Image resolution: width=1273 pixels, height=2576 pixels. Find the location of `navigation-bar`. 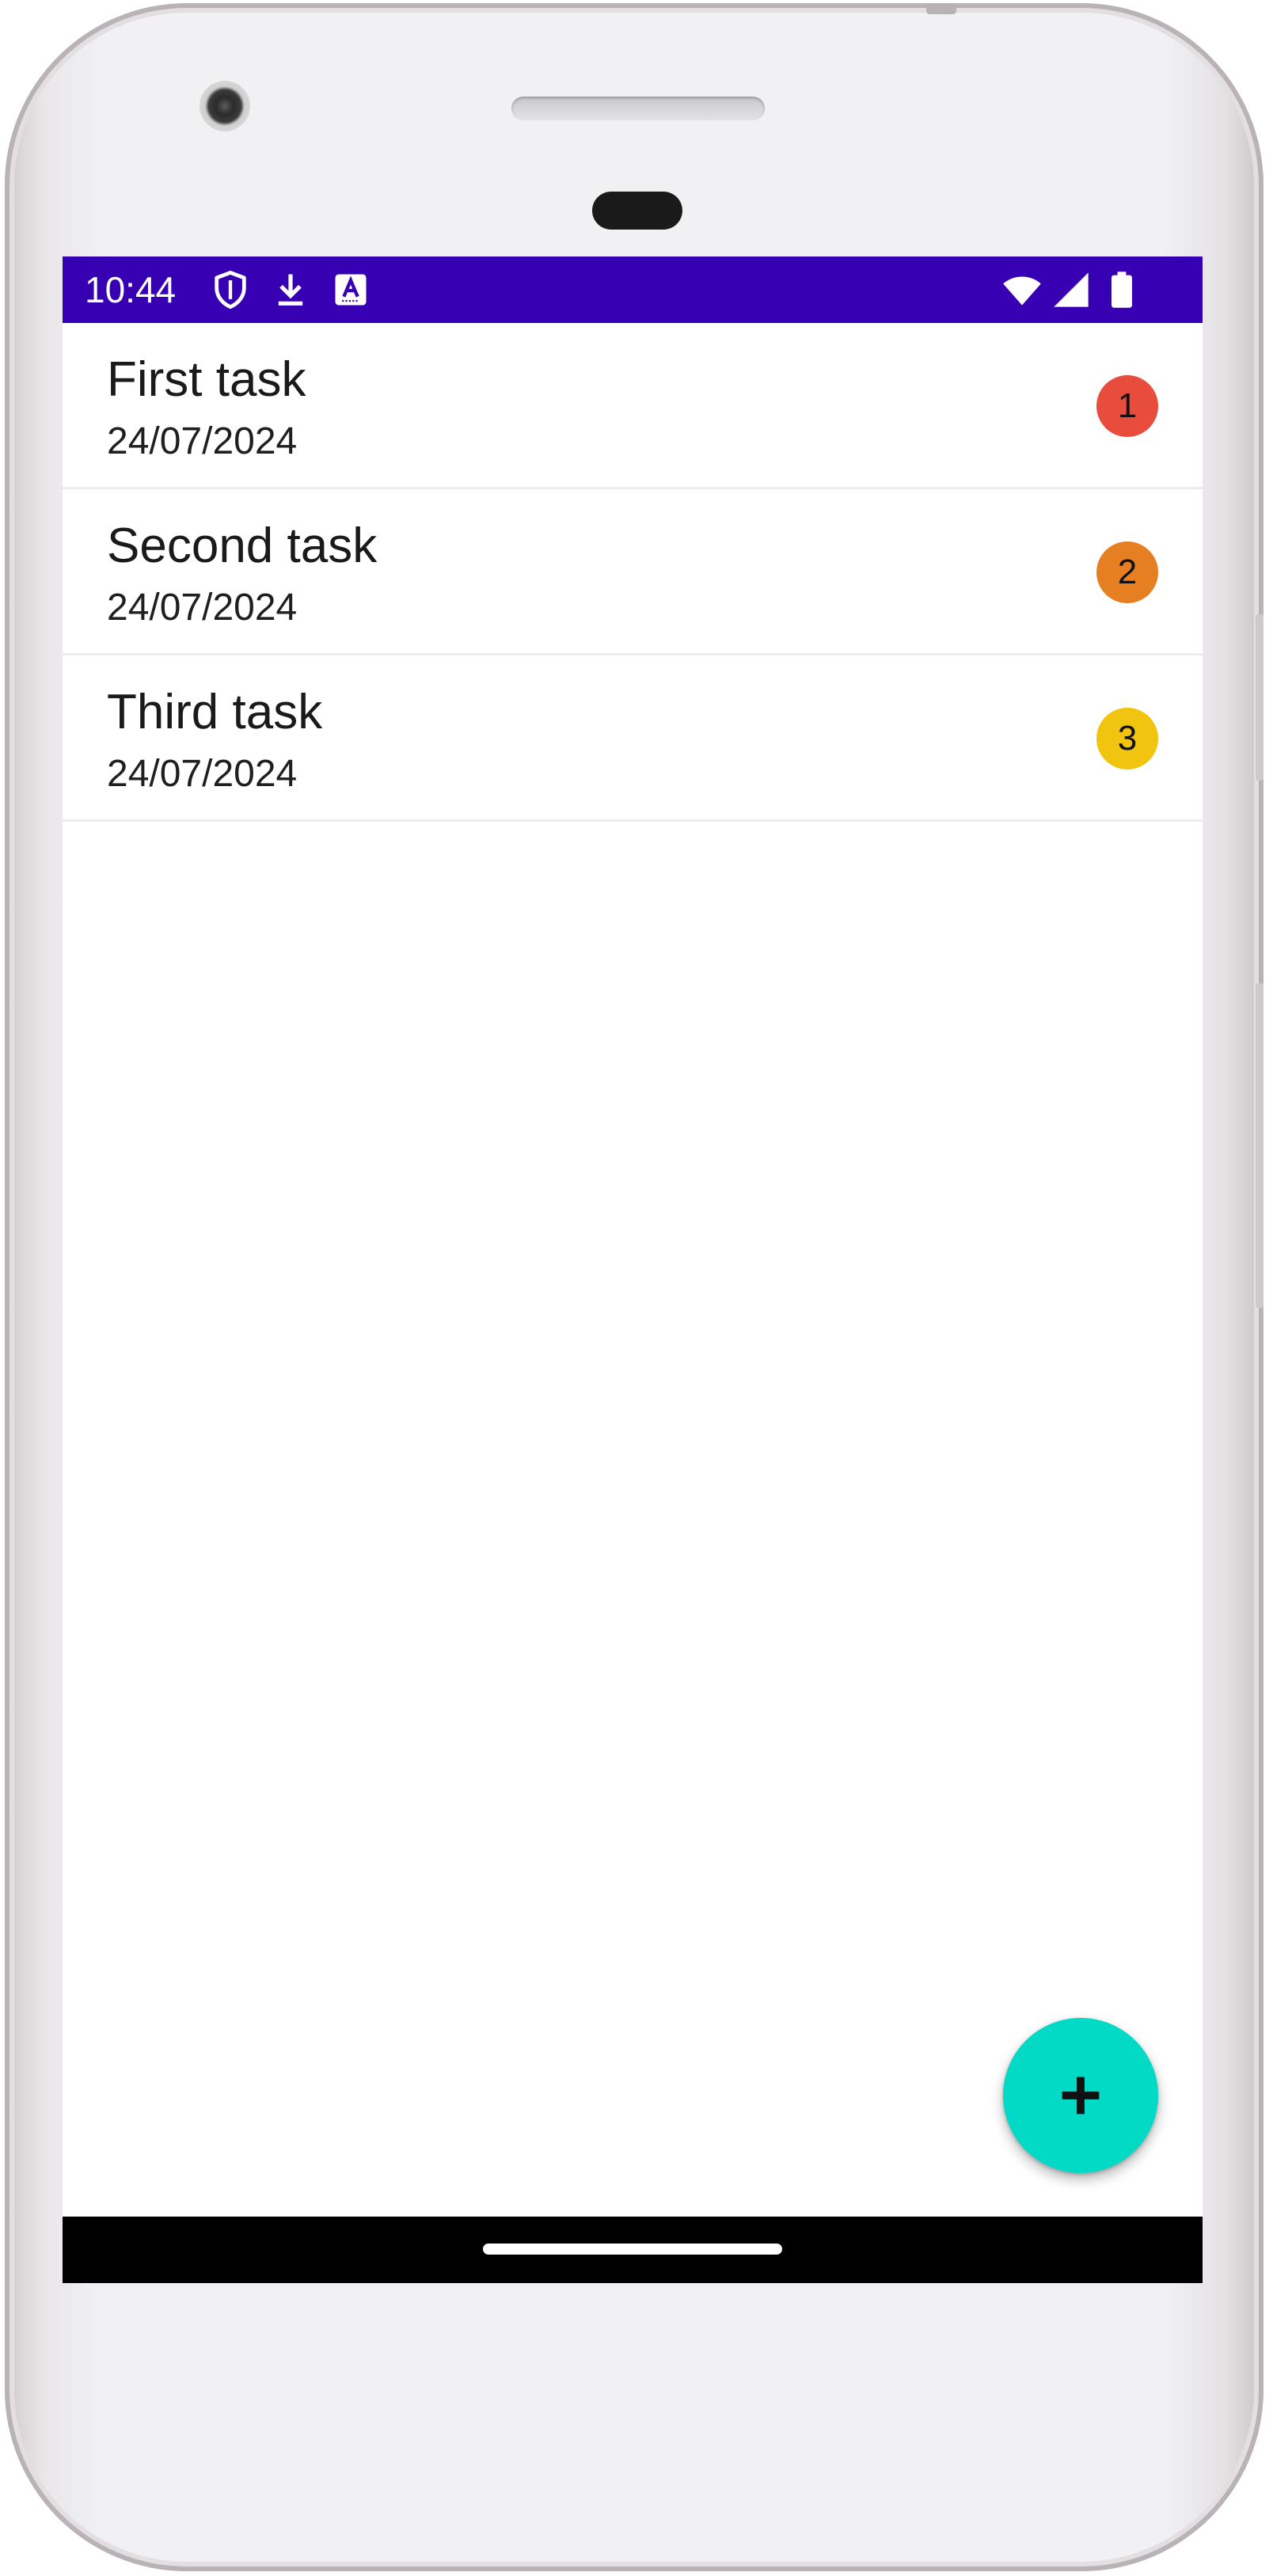

navigation-bar is located at coordinates (633, 2250).